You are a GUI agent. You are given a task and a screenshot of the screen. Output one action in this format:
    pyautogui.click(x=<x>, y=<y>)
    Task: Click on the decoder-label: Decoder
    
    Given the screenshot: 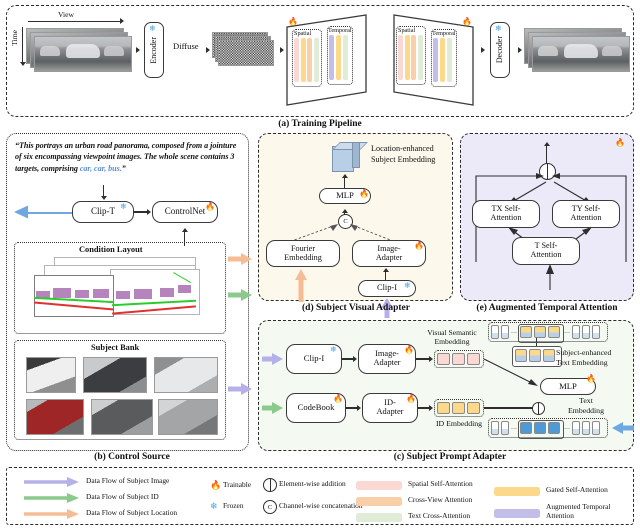 What is the action you would take?
    pyautogui.click(x=499, y=50)
    